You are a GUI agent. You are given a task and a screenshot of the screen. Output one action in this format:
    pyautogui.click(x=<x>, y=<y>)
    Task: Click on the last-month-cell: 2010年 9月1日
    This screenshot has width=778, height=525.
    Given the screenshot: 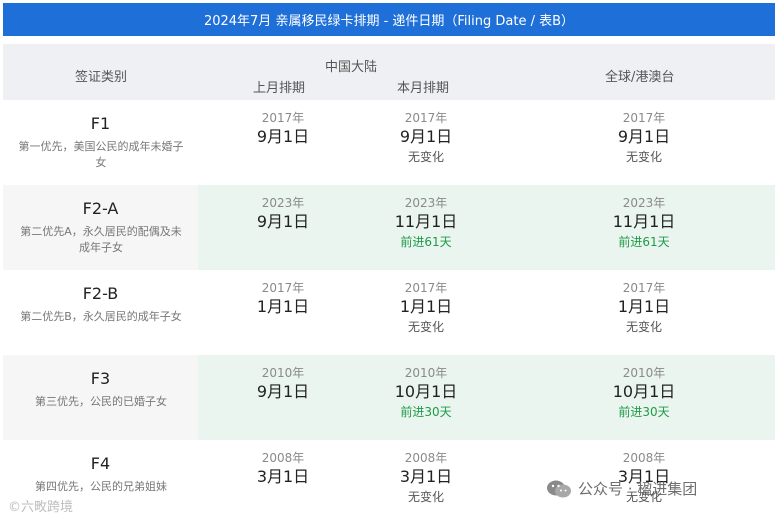 What is the action you would take?
    pyautogui.click(x=283, y=384)
    